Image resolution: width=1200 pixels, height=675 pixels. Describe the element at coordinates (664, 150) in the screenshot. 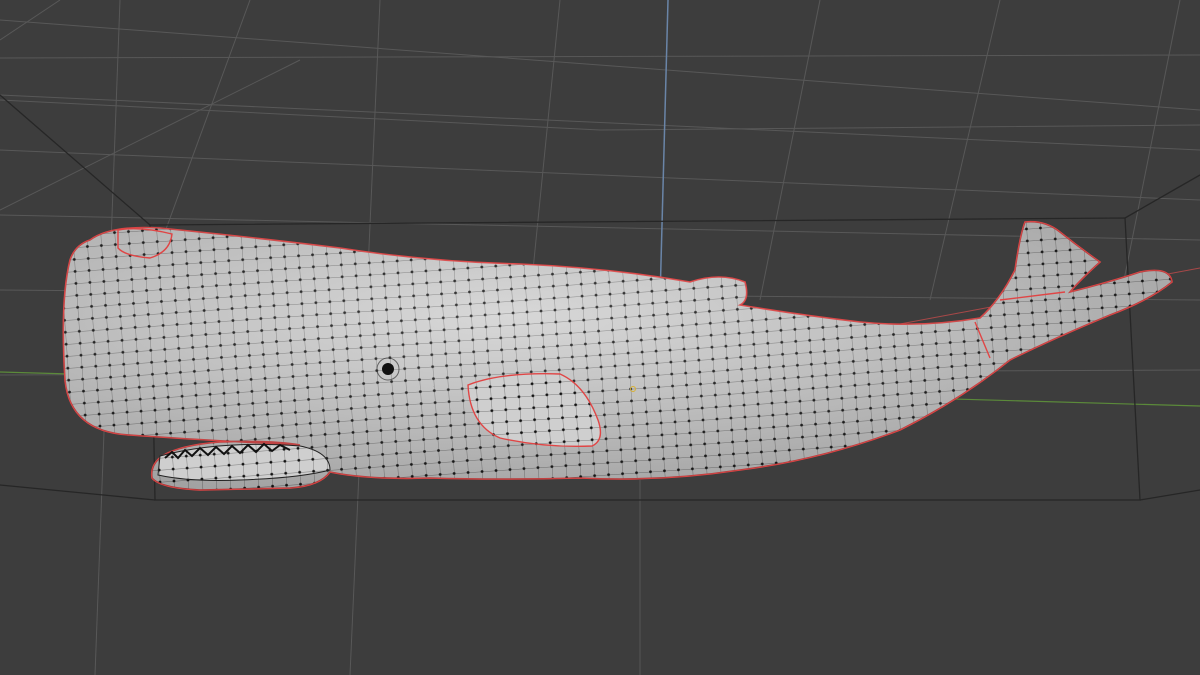

I see `z-axis-line` at that location.